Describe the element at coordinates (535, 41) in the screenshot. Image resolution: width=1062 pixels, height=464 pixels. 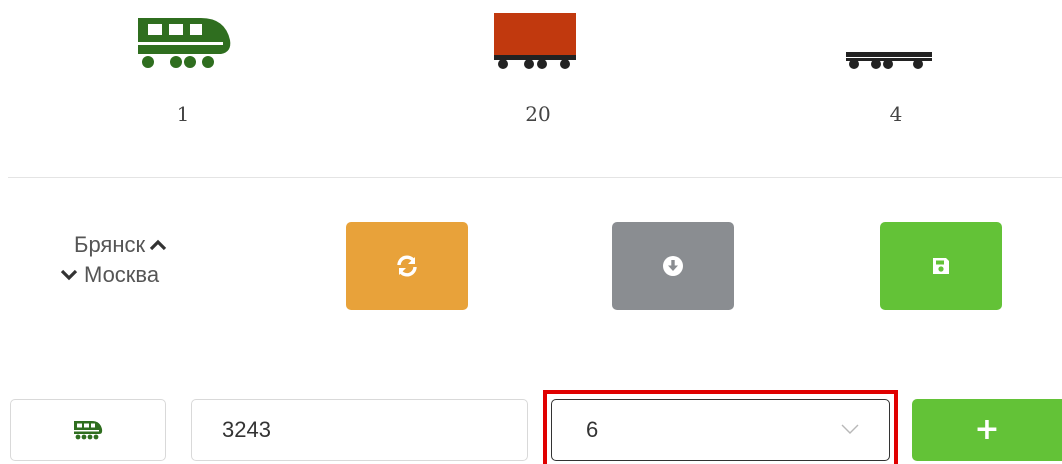
I see `wagon-icon` at that location.